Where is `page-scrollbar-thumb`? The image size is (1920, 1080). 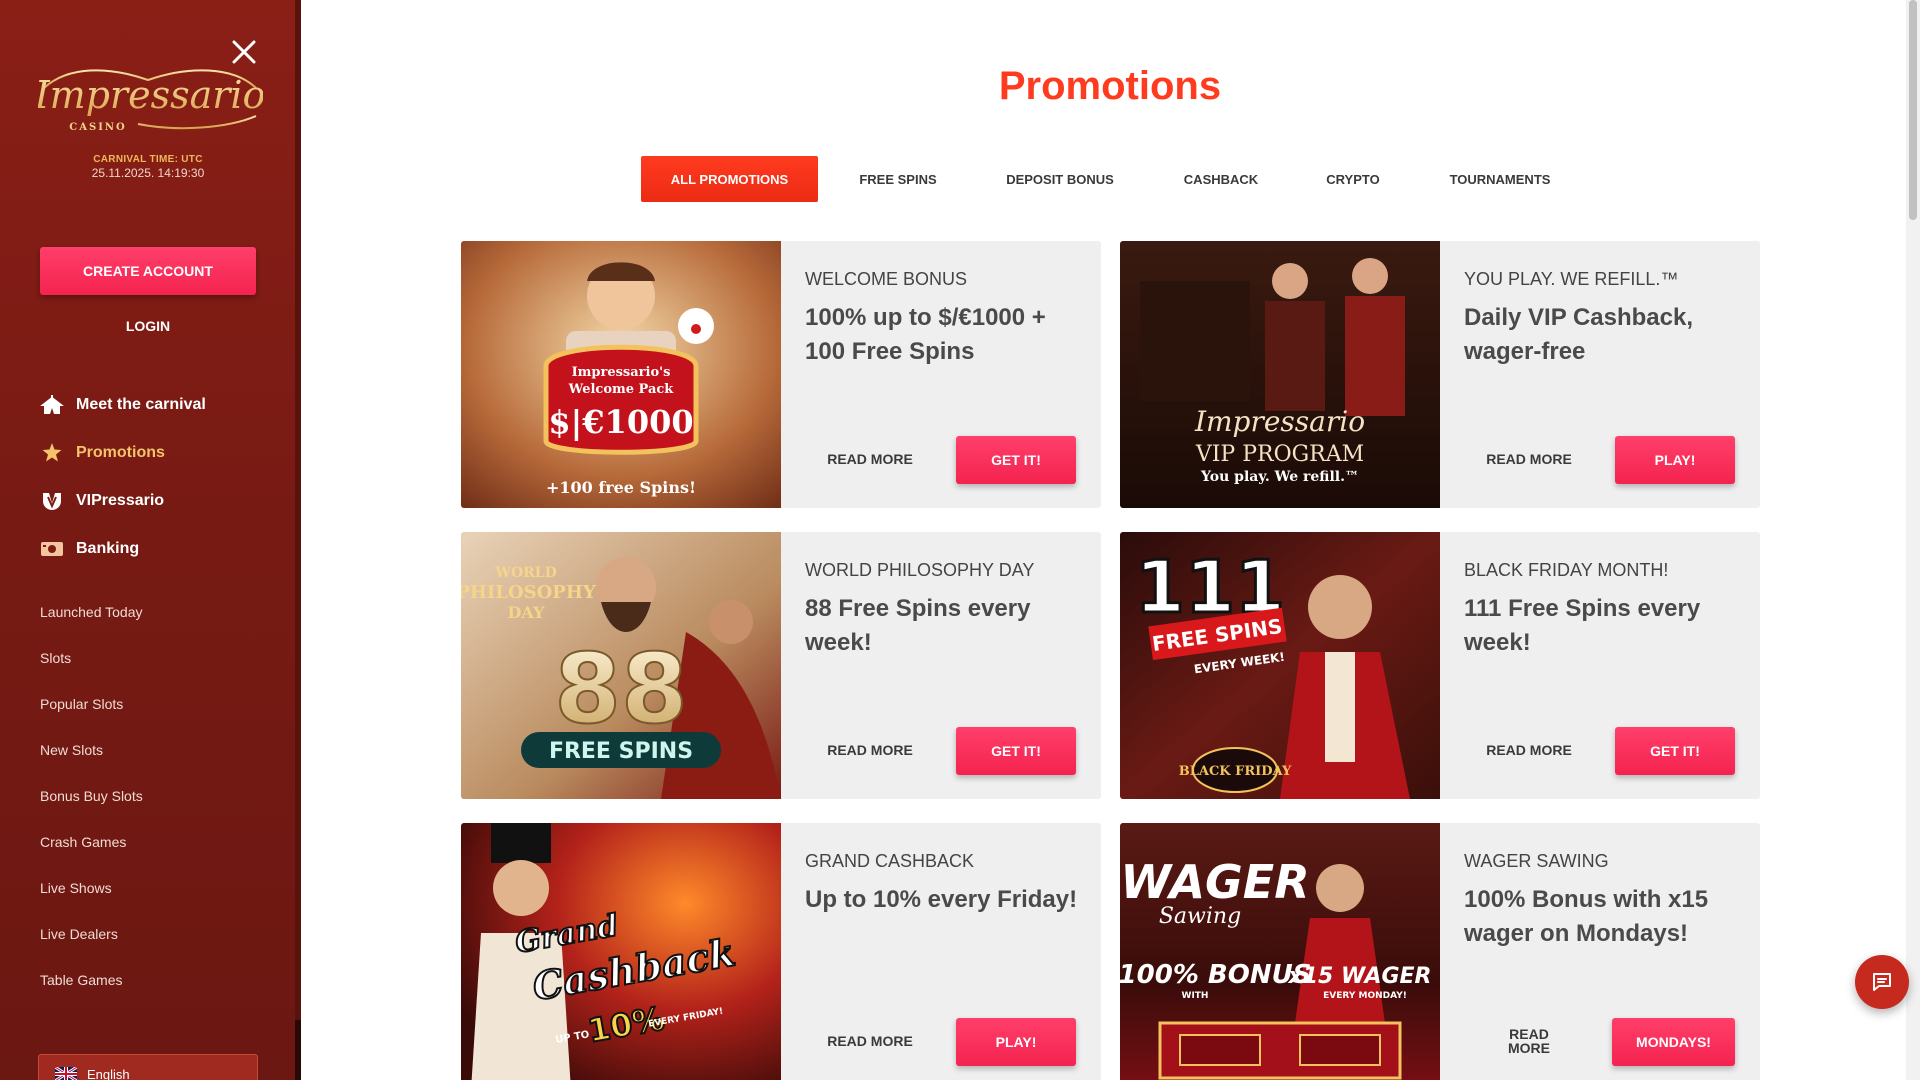 page-scrollbar-thumb is located at coordinates (1913, 110).